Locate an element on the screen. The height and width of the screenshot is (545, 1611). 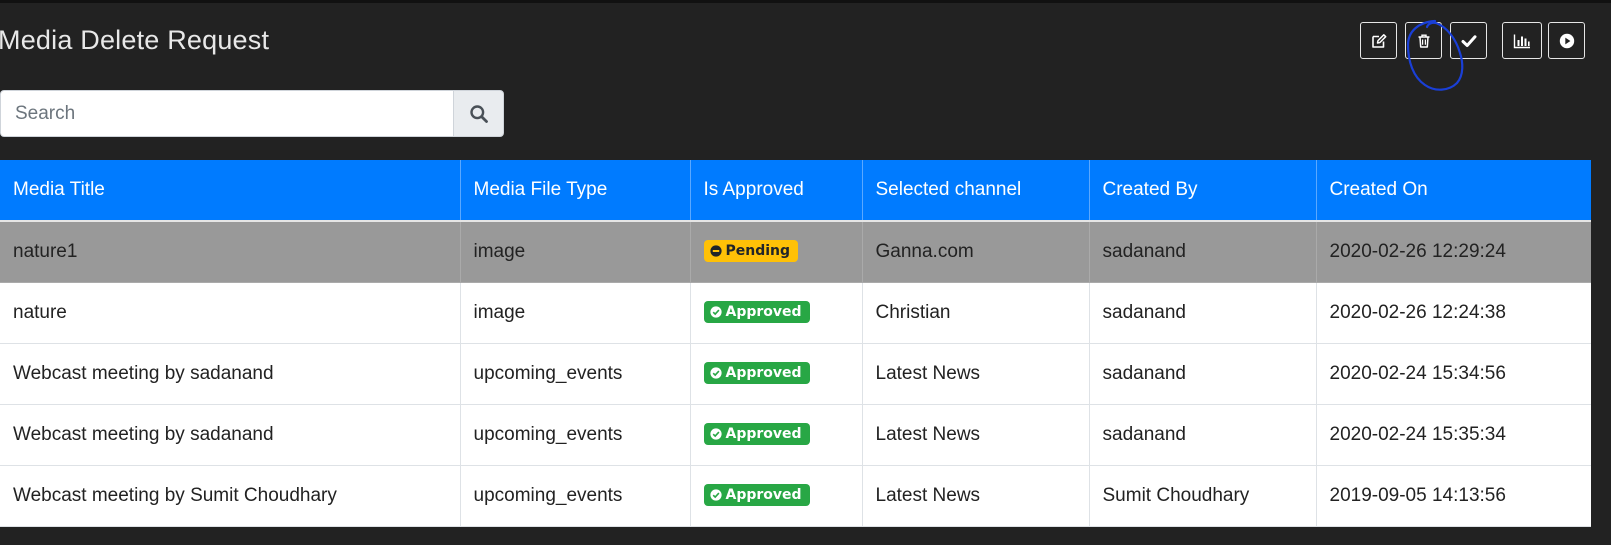
cell-created-on: 2020-02-24 15:34:56 is located at coordinates (1453, 374).